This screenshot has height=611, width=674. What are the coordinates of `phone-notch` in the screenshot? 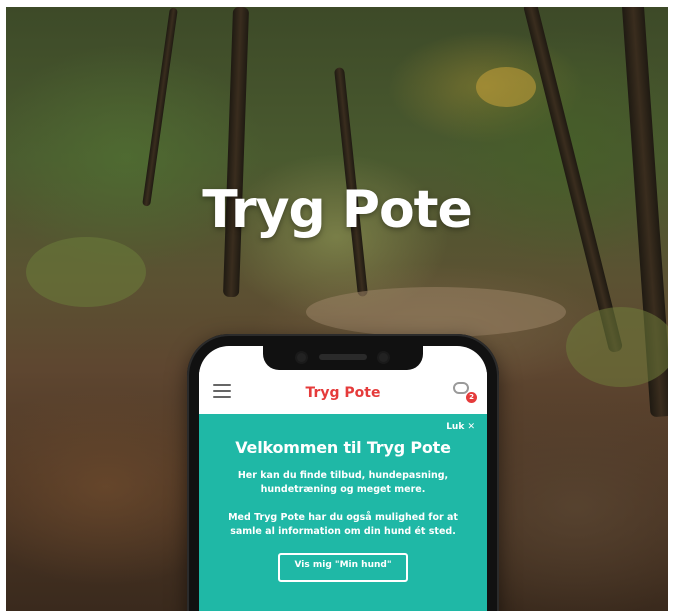 It's located at (343, 358).